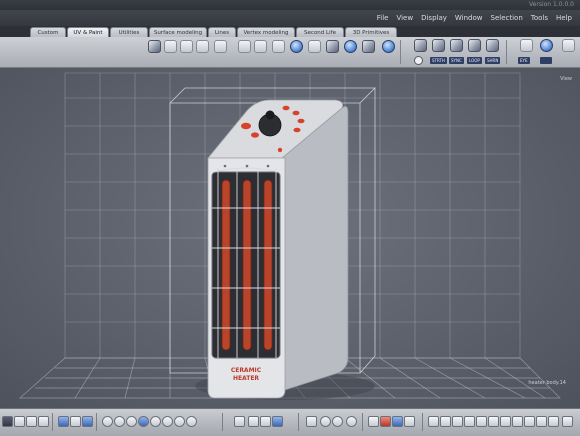 The image size is (580, 436). Describe the element at coordinates (409, 421) in the screenshot. I see `view-split-icon` at that location.